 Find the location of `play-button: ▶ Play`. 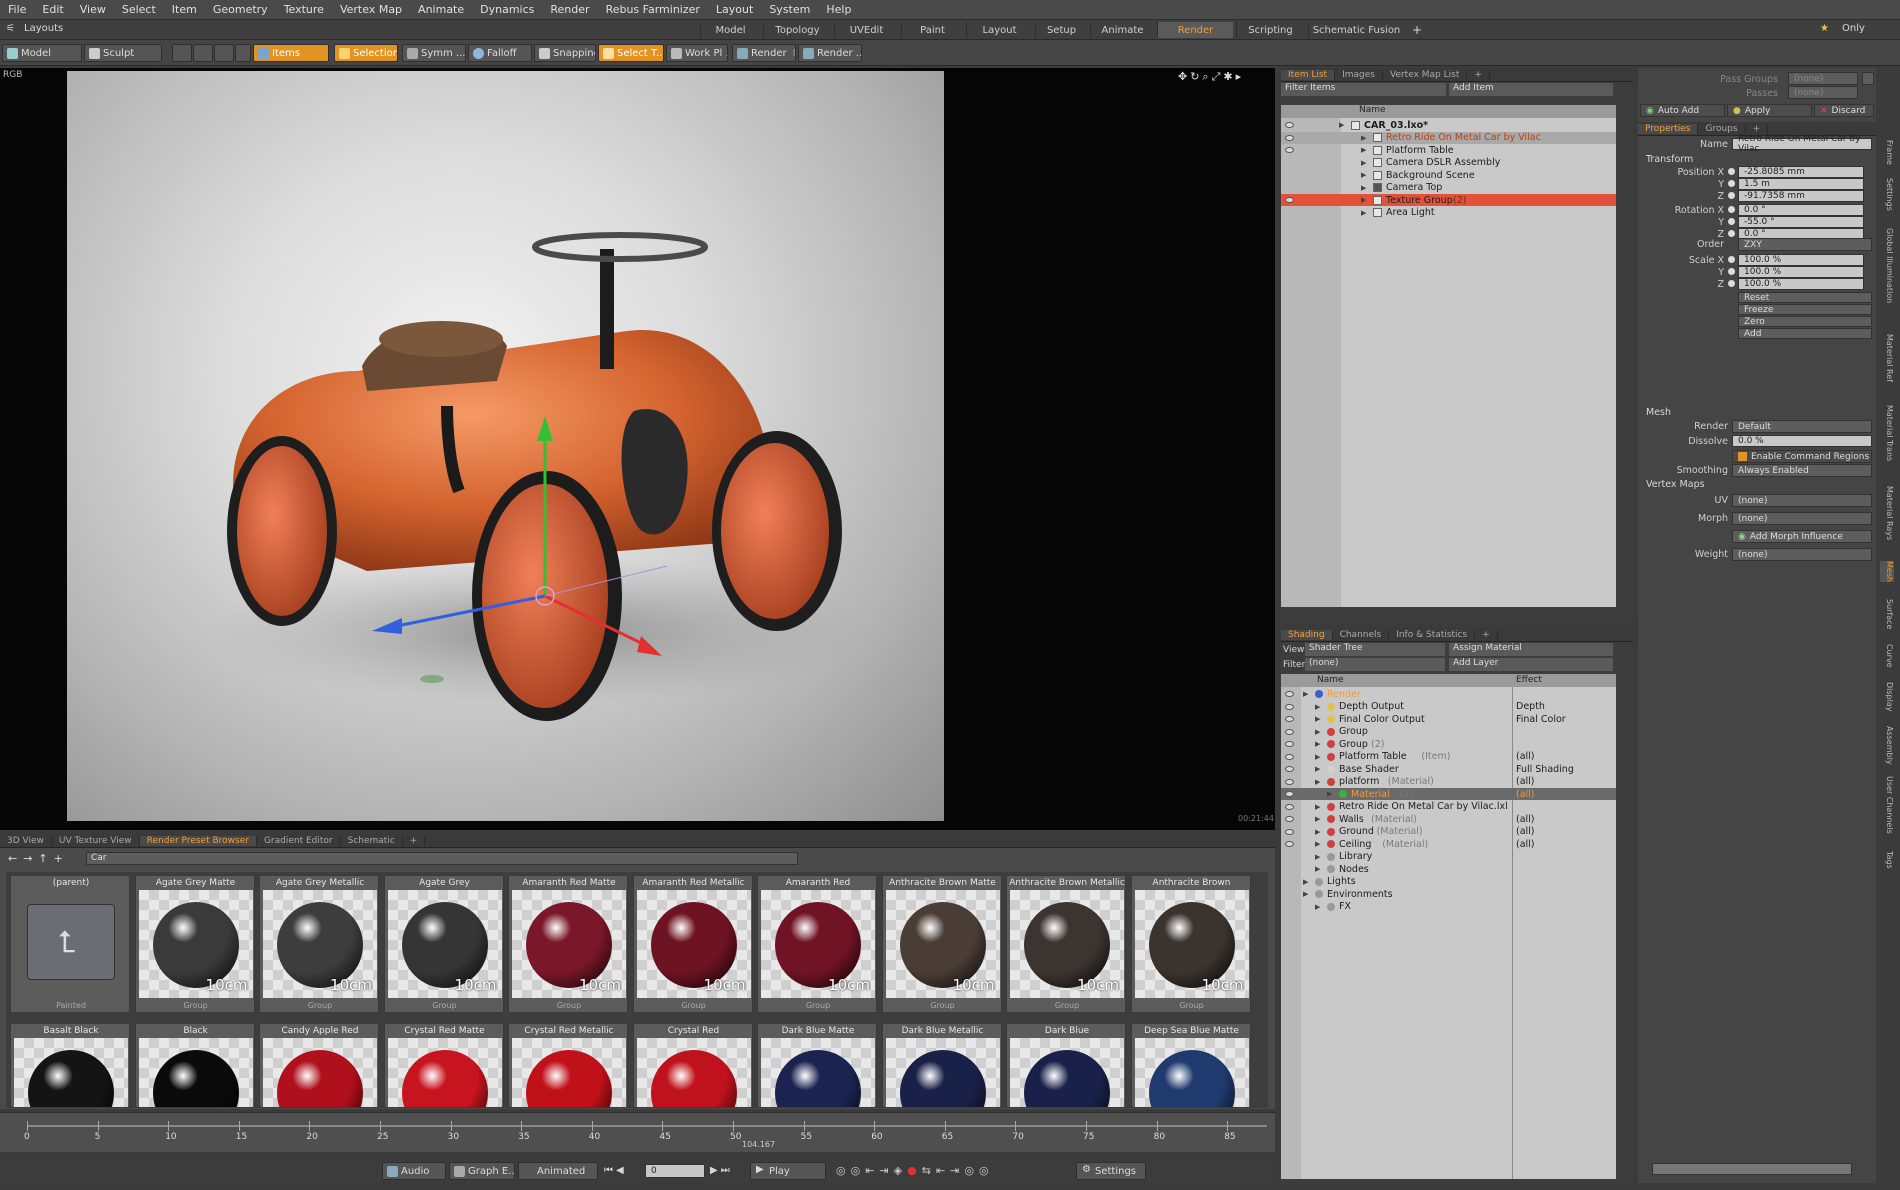

play-button: ▶ Play is located at coordinates (788, 1171).